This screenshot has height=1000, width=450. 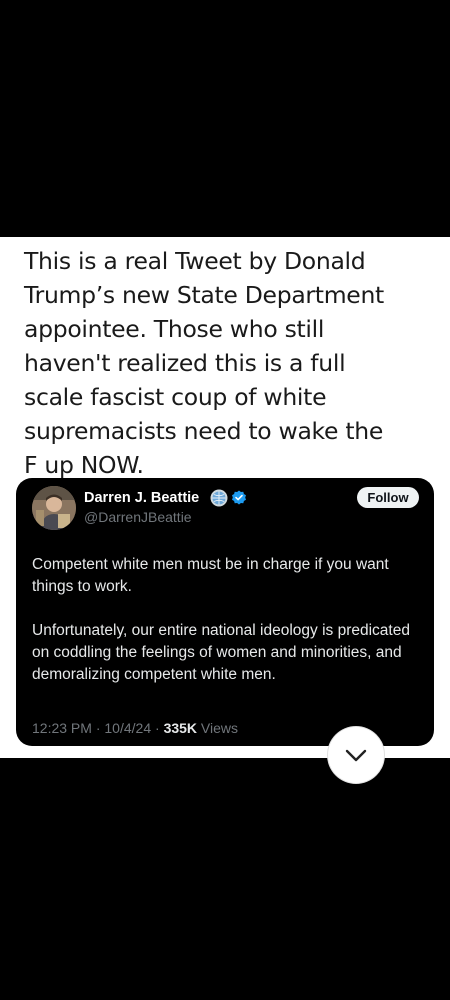 I want to click on display-name: Darren J. Beattie, so click(x=141, y=498).